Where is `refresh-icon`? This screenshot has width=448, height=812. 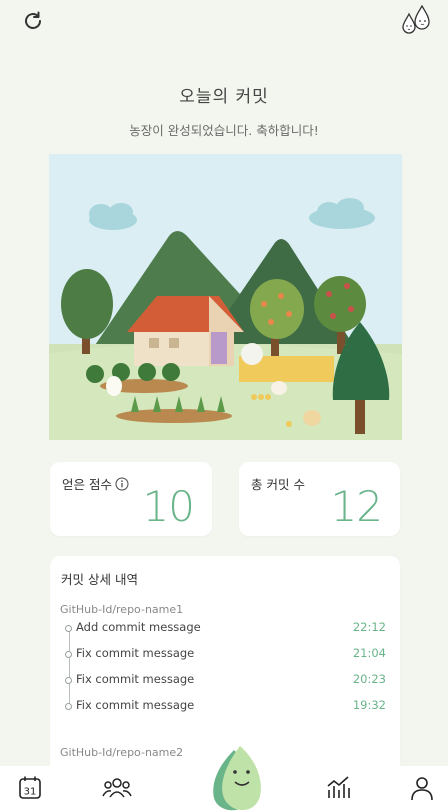 refresh-icon is located at coordinates (33, 20).